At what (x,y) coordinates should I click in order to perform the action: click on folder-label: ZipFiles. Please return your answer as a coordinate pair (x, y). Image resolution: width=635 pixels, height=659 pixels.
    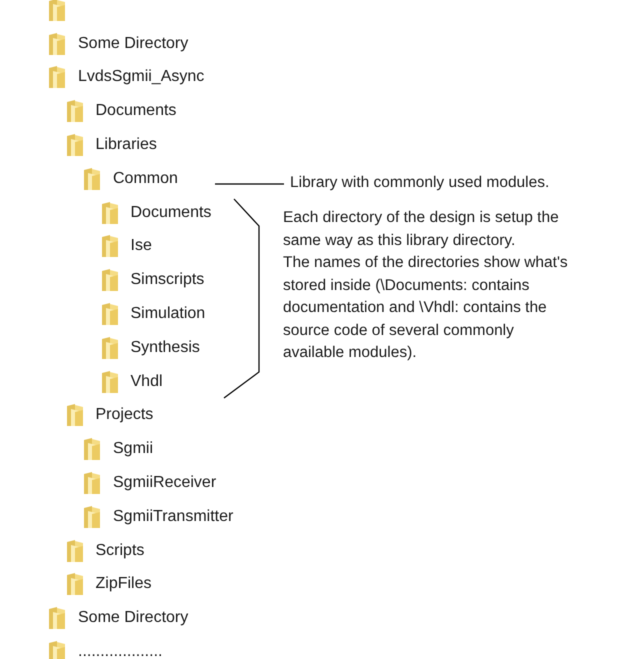
    Looking at the image, I should click on (124, 584).